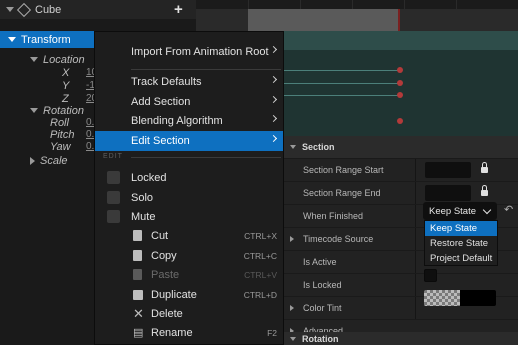 The height and width of the screenshot is (345, 518). I want to click on menu-item-add-section: Add Section, so click(189, 101).